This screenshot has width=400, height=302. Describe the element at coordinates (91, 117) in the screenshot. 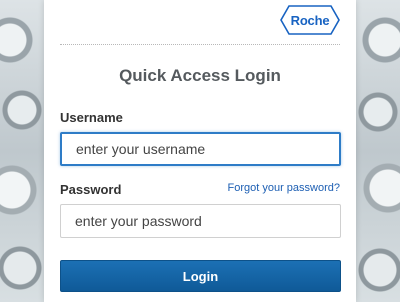

I see `username-label: Username` at that location.